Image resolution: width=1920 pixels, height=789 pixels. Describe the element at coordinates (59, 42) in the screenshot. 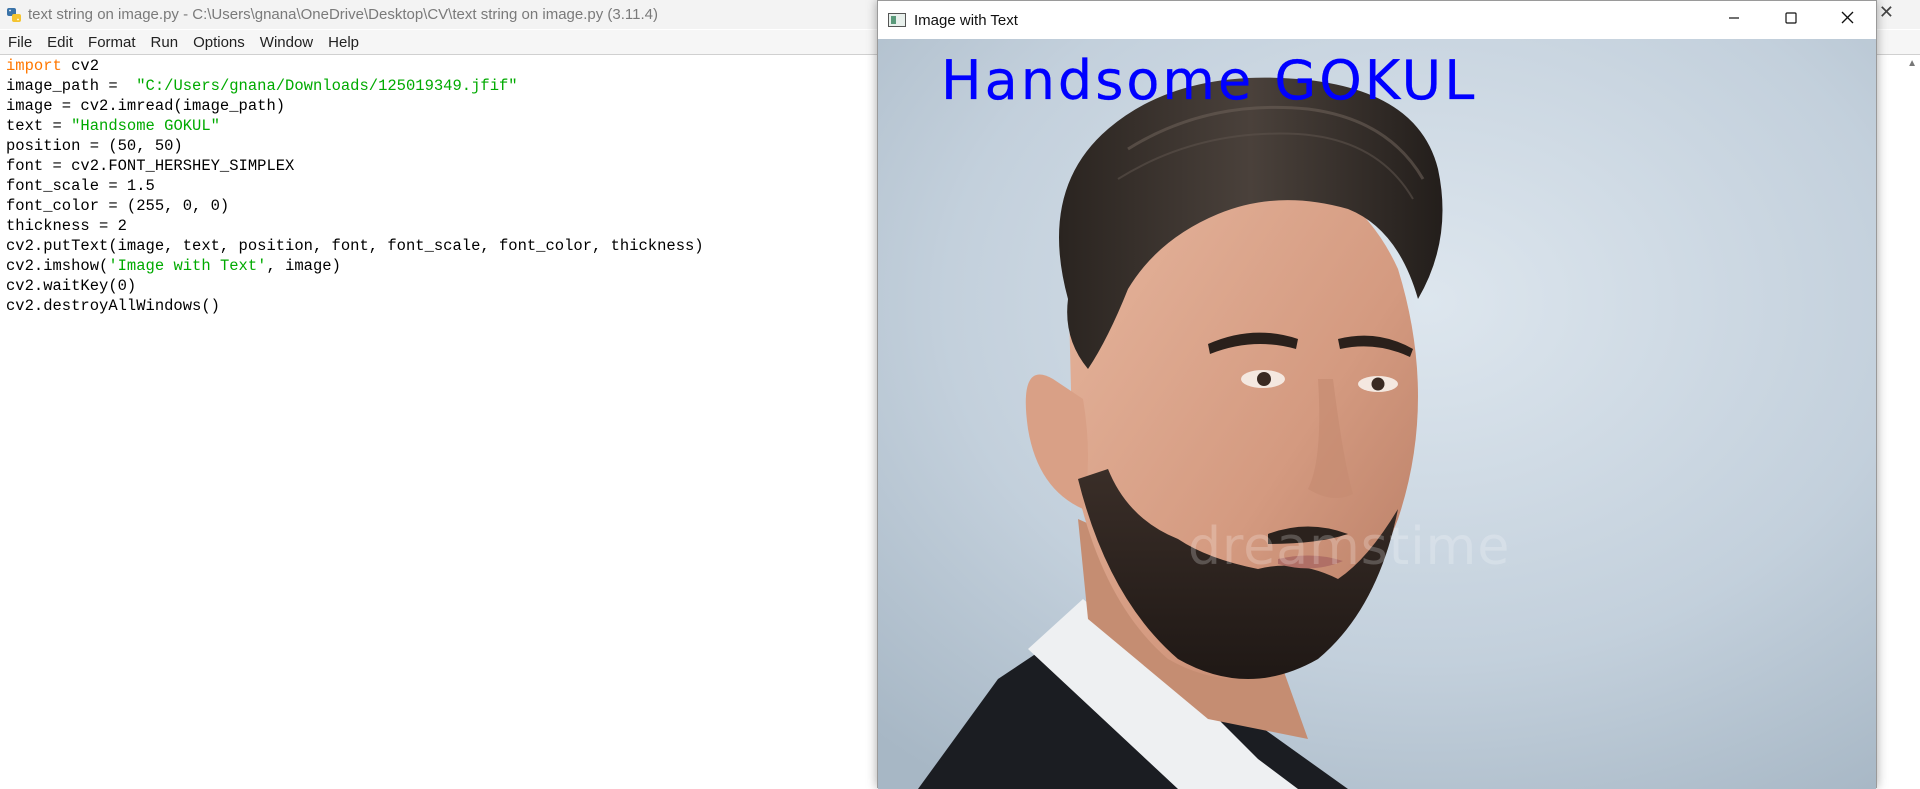

I see `menu-edit: Edit` at that location.